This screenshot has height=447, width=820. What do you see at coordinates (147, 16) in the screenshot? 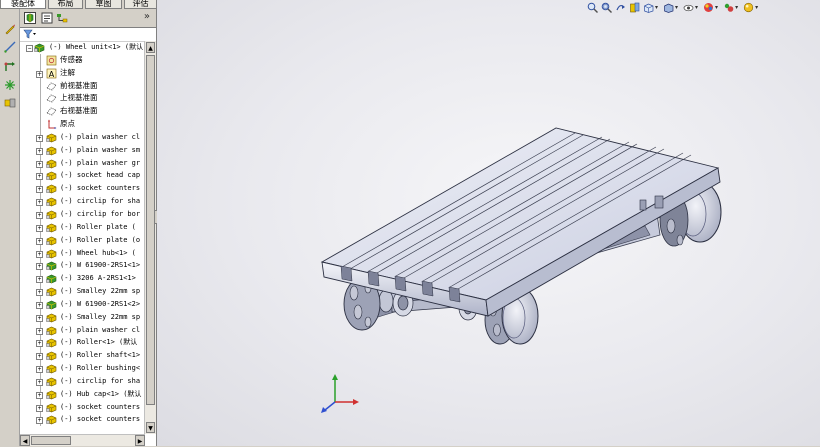
I see `panel-expand-button: »` at bounding box center [147, 16].